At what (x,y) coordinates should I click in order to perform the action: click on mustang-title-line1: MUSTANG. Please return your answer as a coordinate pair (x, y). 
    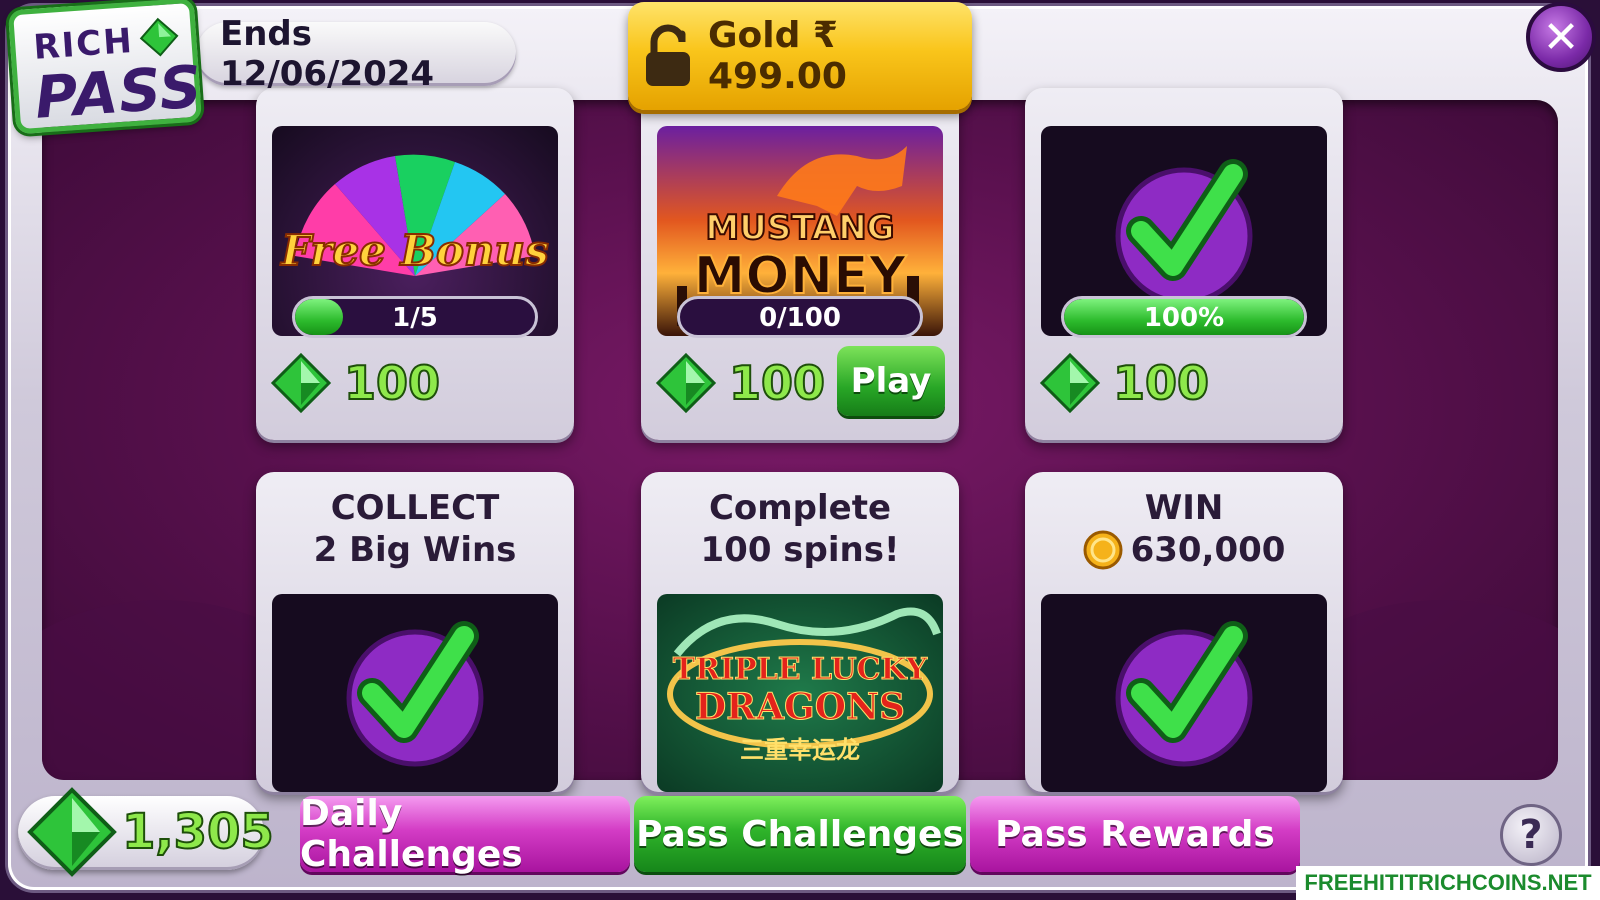
    Looking at the image, I should click on (799, 228).